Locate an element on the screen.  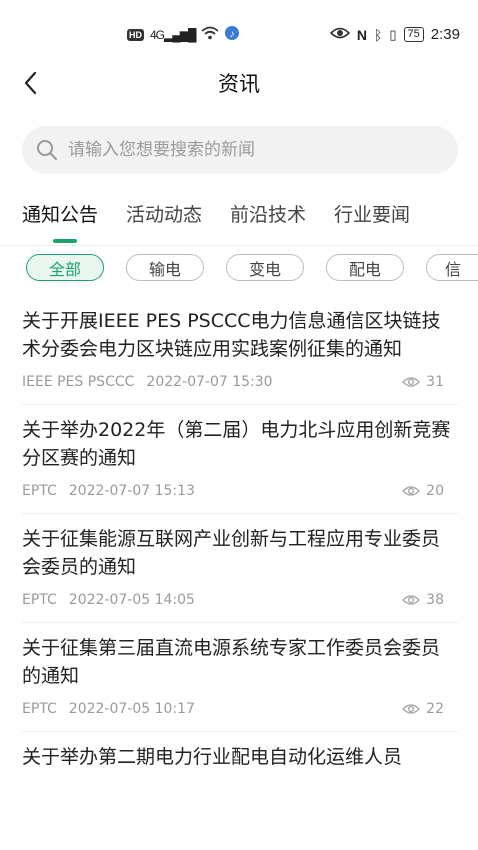
news-views: 38 is located at coordinates (430, 600).